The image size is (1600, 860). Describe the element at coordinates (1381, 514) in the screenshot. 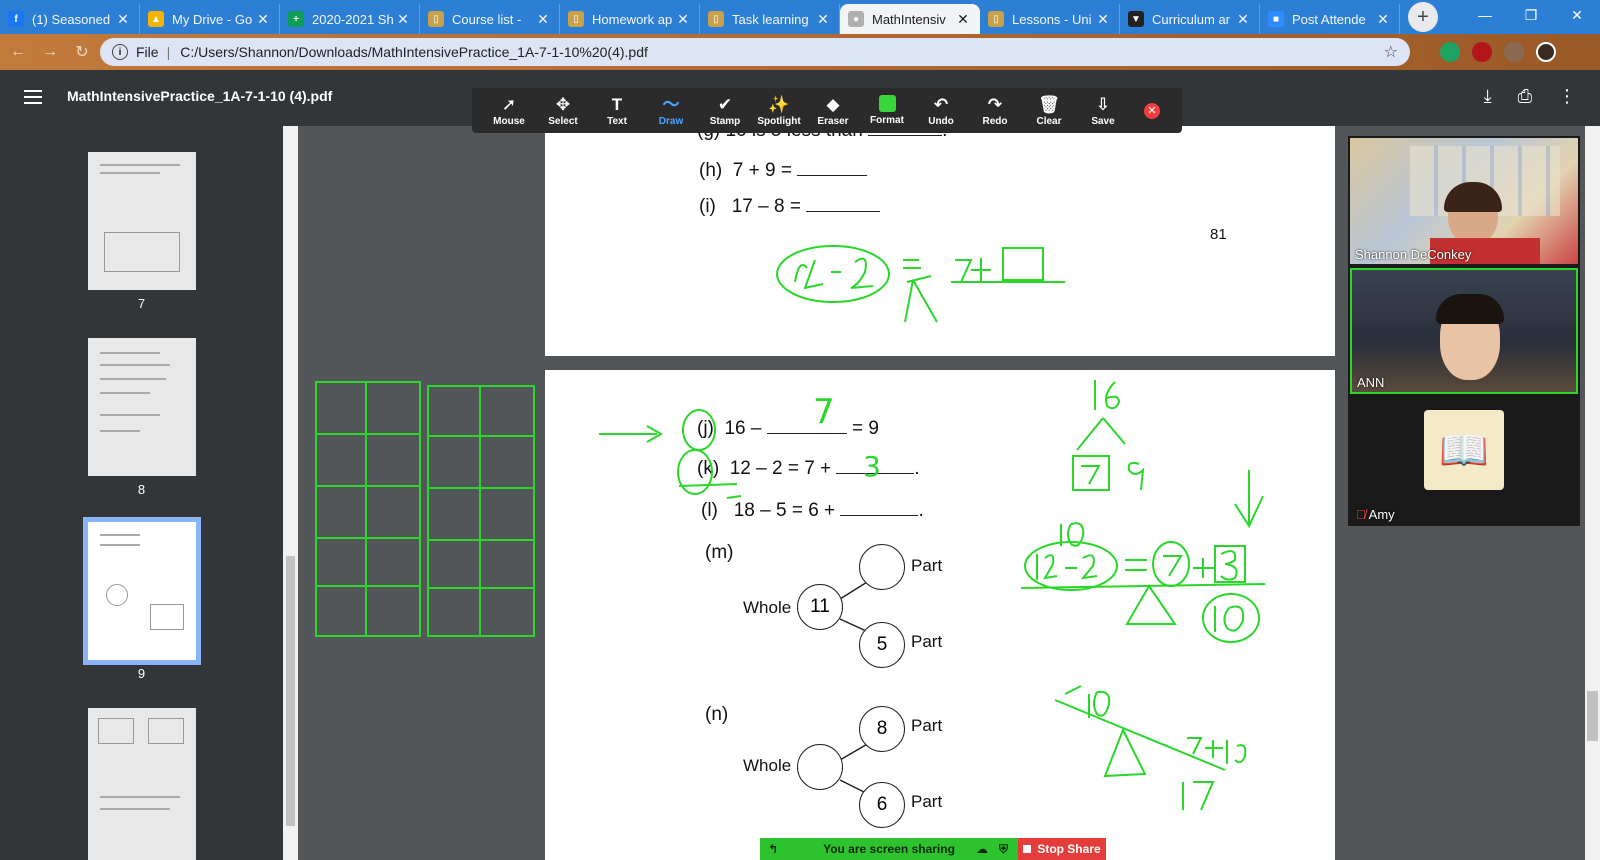

I see `participant-name: Amy` at that location.